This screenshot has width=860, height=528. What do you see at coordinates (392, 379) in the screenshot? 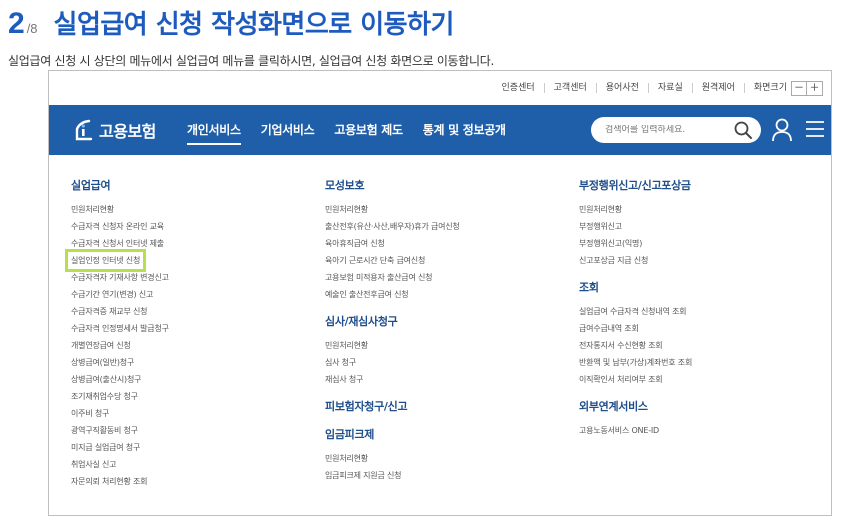
I see `menu-link: 재심사 청구` at bounding box center [392, 379].